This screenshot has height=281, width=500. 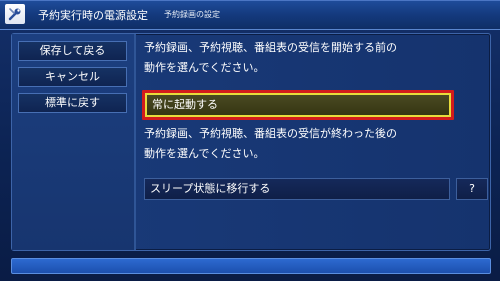 What do you see at coordinates (204, 153) in the screenshot?
I see `after-description-line-2: 動作を選んでください。` at bounding box center [204, 153].